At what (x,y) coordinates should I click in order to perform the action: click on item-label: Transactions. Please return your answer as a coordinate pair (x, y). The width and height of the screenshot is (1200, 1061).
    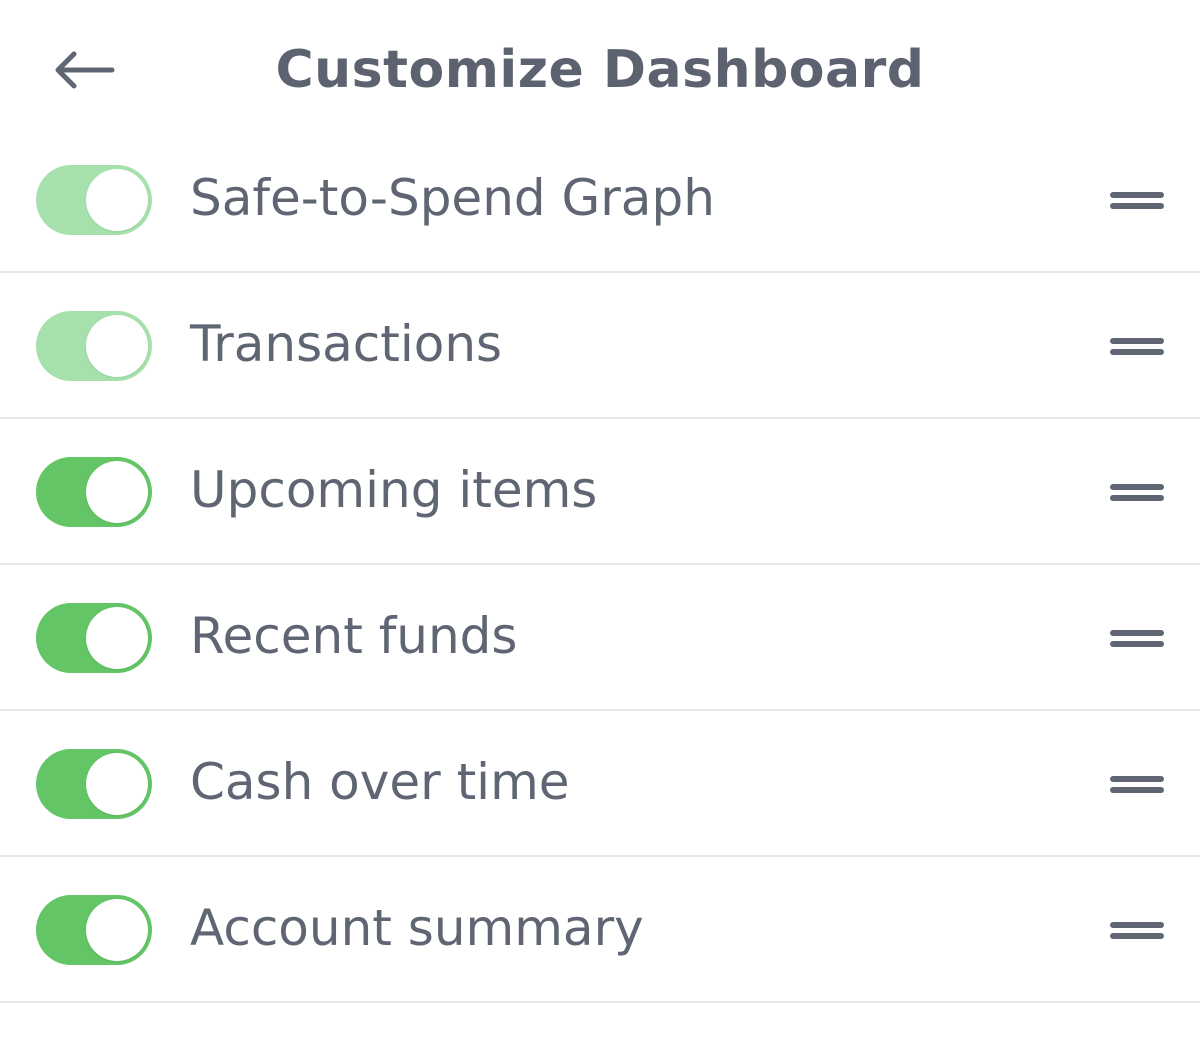
    Looking at the image, I should click on (346, 344).